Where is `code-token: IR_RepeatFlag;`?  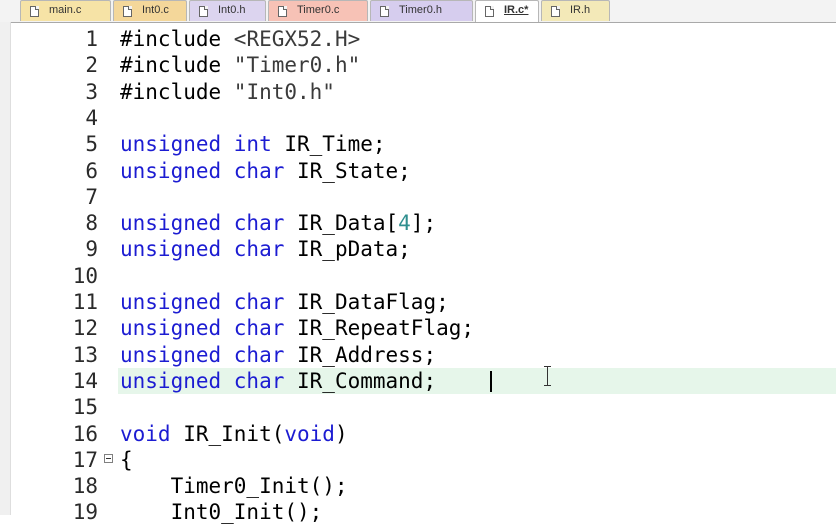
code-token: IR_RepeatFlag; is located at coordinates (379, 328).